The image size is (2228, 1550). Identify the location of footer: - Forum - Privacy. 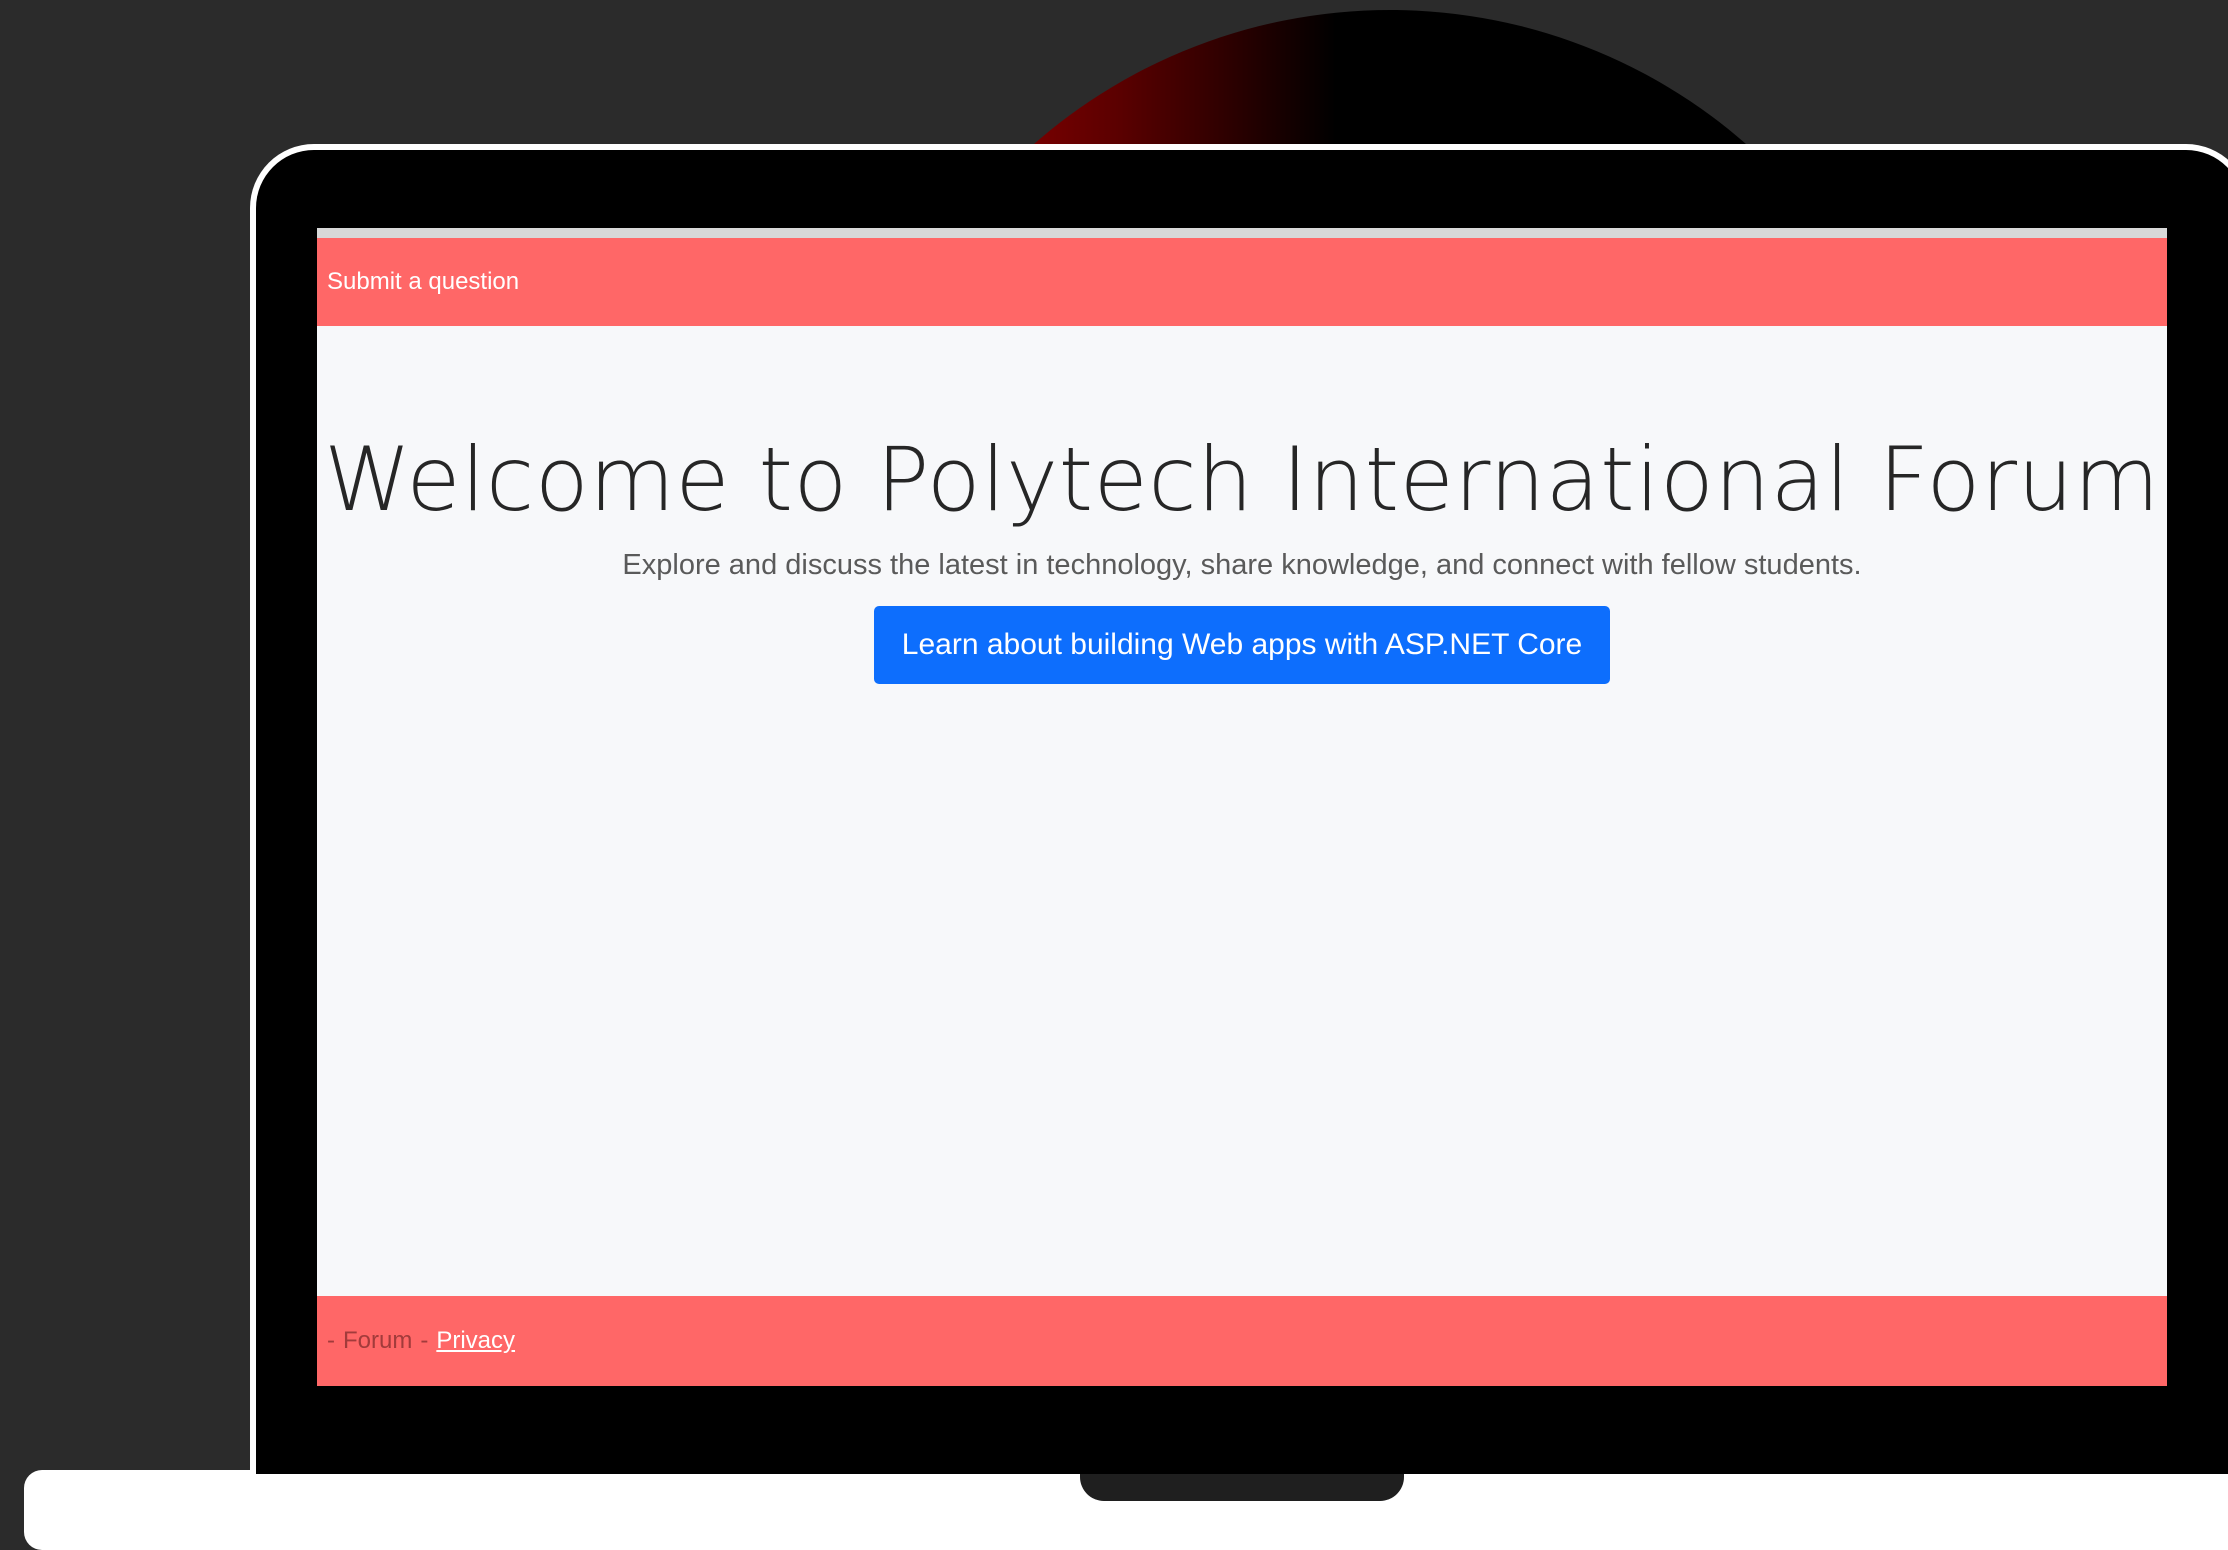
(1242, 1341).